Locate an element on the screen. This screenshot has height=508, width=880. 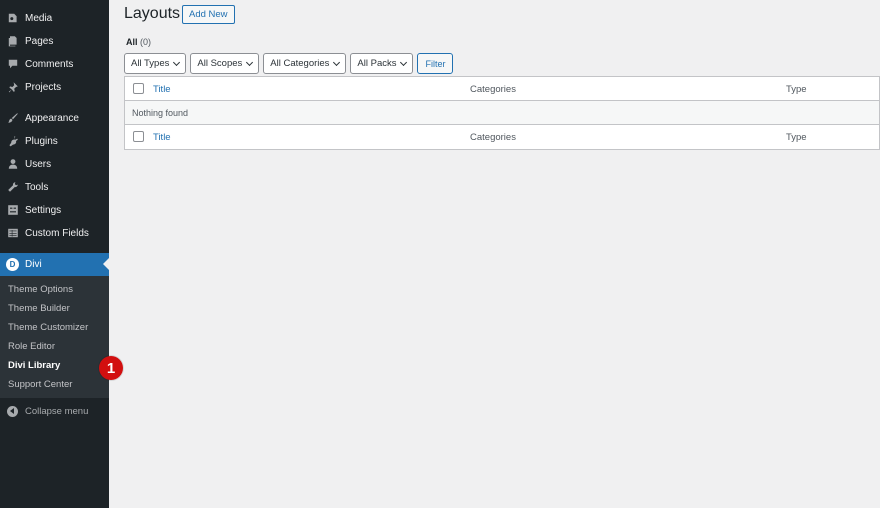
pages-icon is located at coordinates (12, 41).